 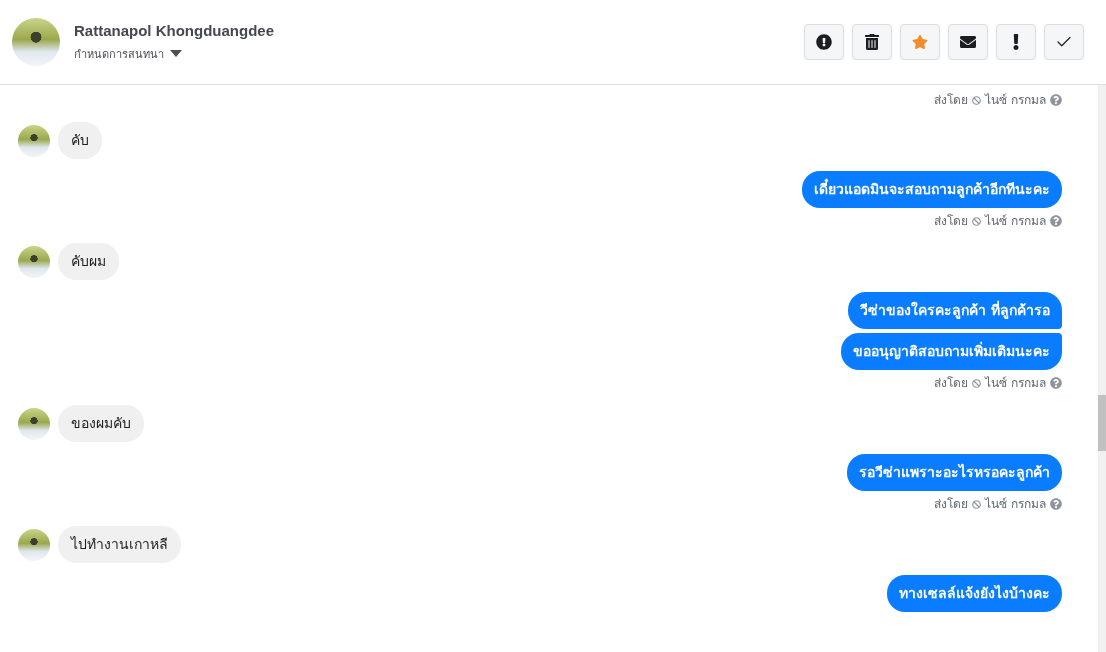 I want to click on star-button, so click(x=920, y=42).